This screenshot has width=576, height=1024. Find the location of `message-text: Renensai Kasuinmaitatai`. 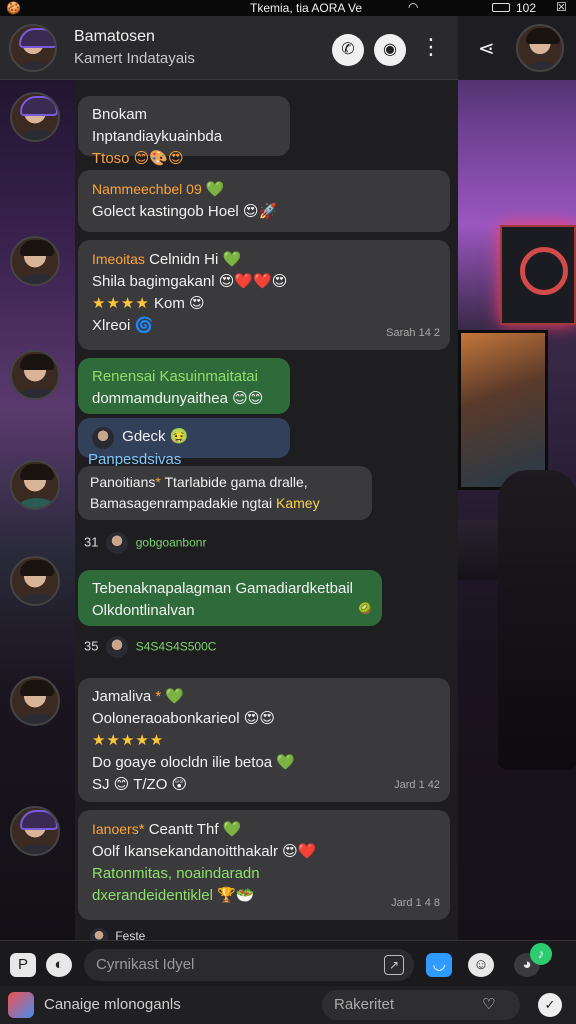

message-text: Renensai Kasuinmaitatai is located at coordinates (175, 376).